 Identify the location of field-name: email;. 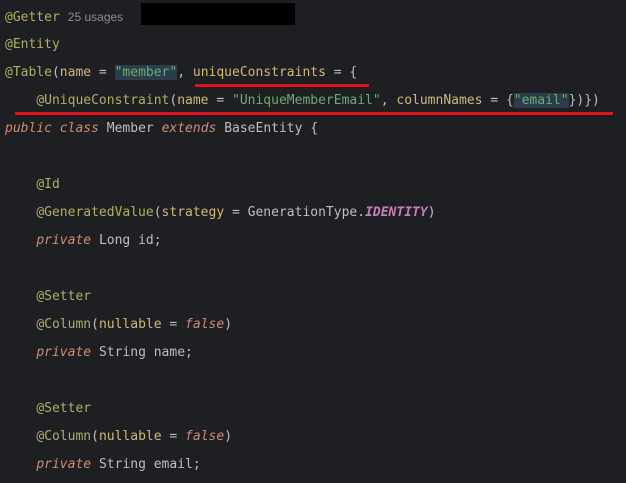
(177, 464).